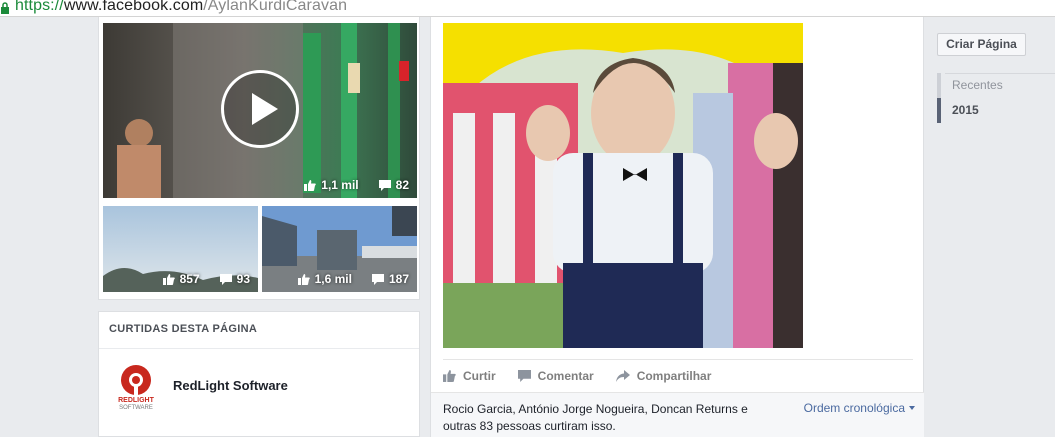 This screenshot has width=1055, height=437. I want to click on url-scheme: https://, so click(39, 7).